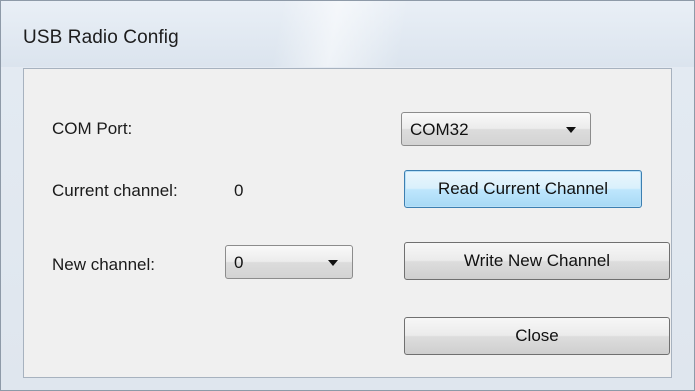 Image resolution: width=695 pixels, height=391 pixels. Describe the element at coordinates (104, 264) in the screenshot. I see `new-channel-label: New channel:` at that location.